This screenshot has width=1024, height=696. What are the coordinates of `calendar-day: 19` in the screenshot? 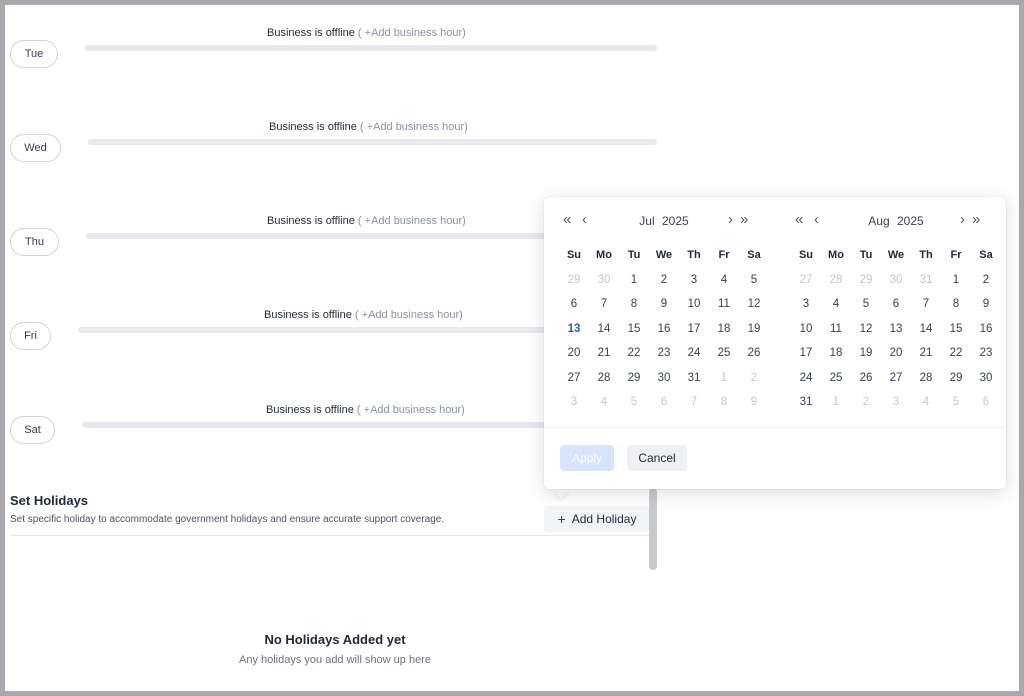 It's located at (754, 329).